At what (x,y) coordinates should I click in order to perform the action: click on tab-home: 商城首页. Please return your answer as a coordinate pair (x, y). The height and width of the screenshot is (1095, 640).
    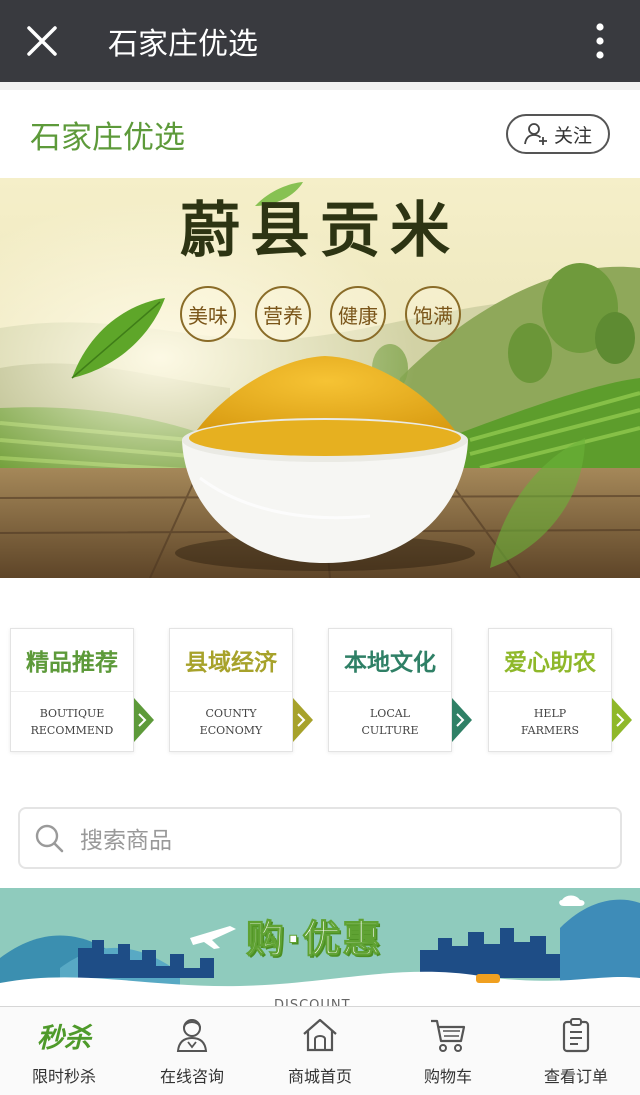
    Looking at the image, I should click on (320, 1051).